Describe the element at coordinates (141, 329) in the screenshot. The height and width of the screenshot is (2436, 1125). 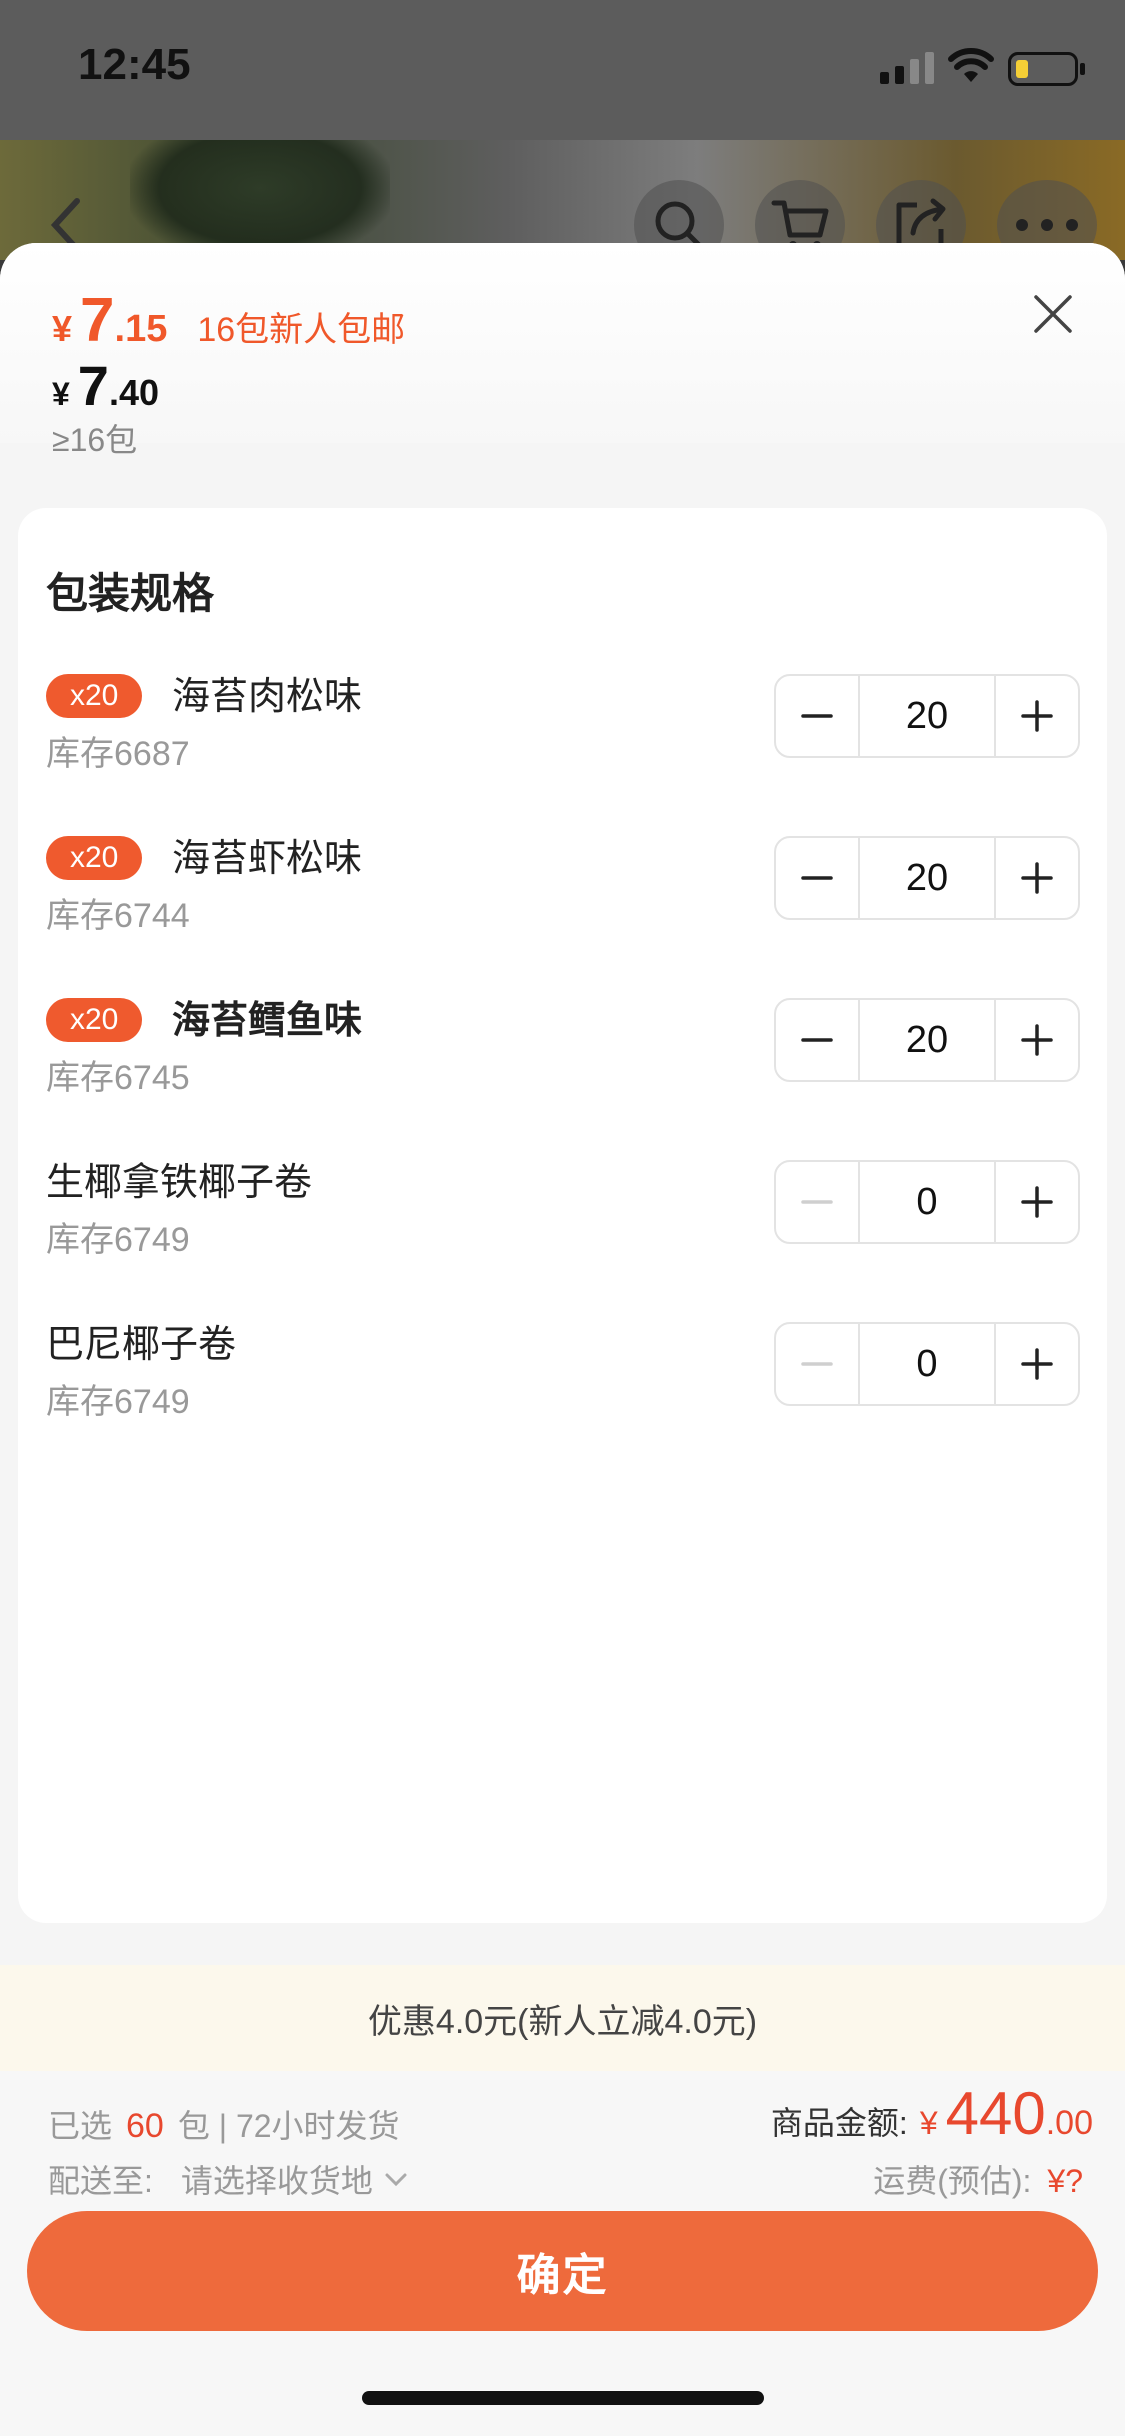
I see `promo-price-decimal: .15` at that location.